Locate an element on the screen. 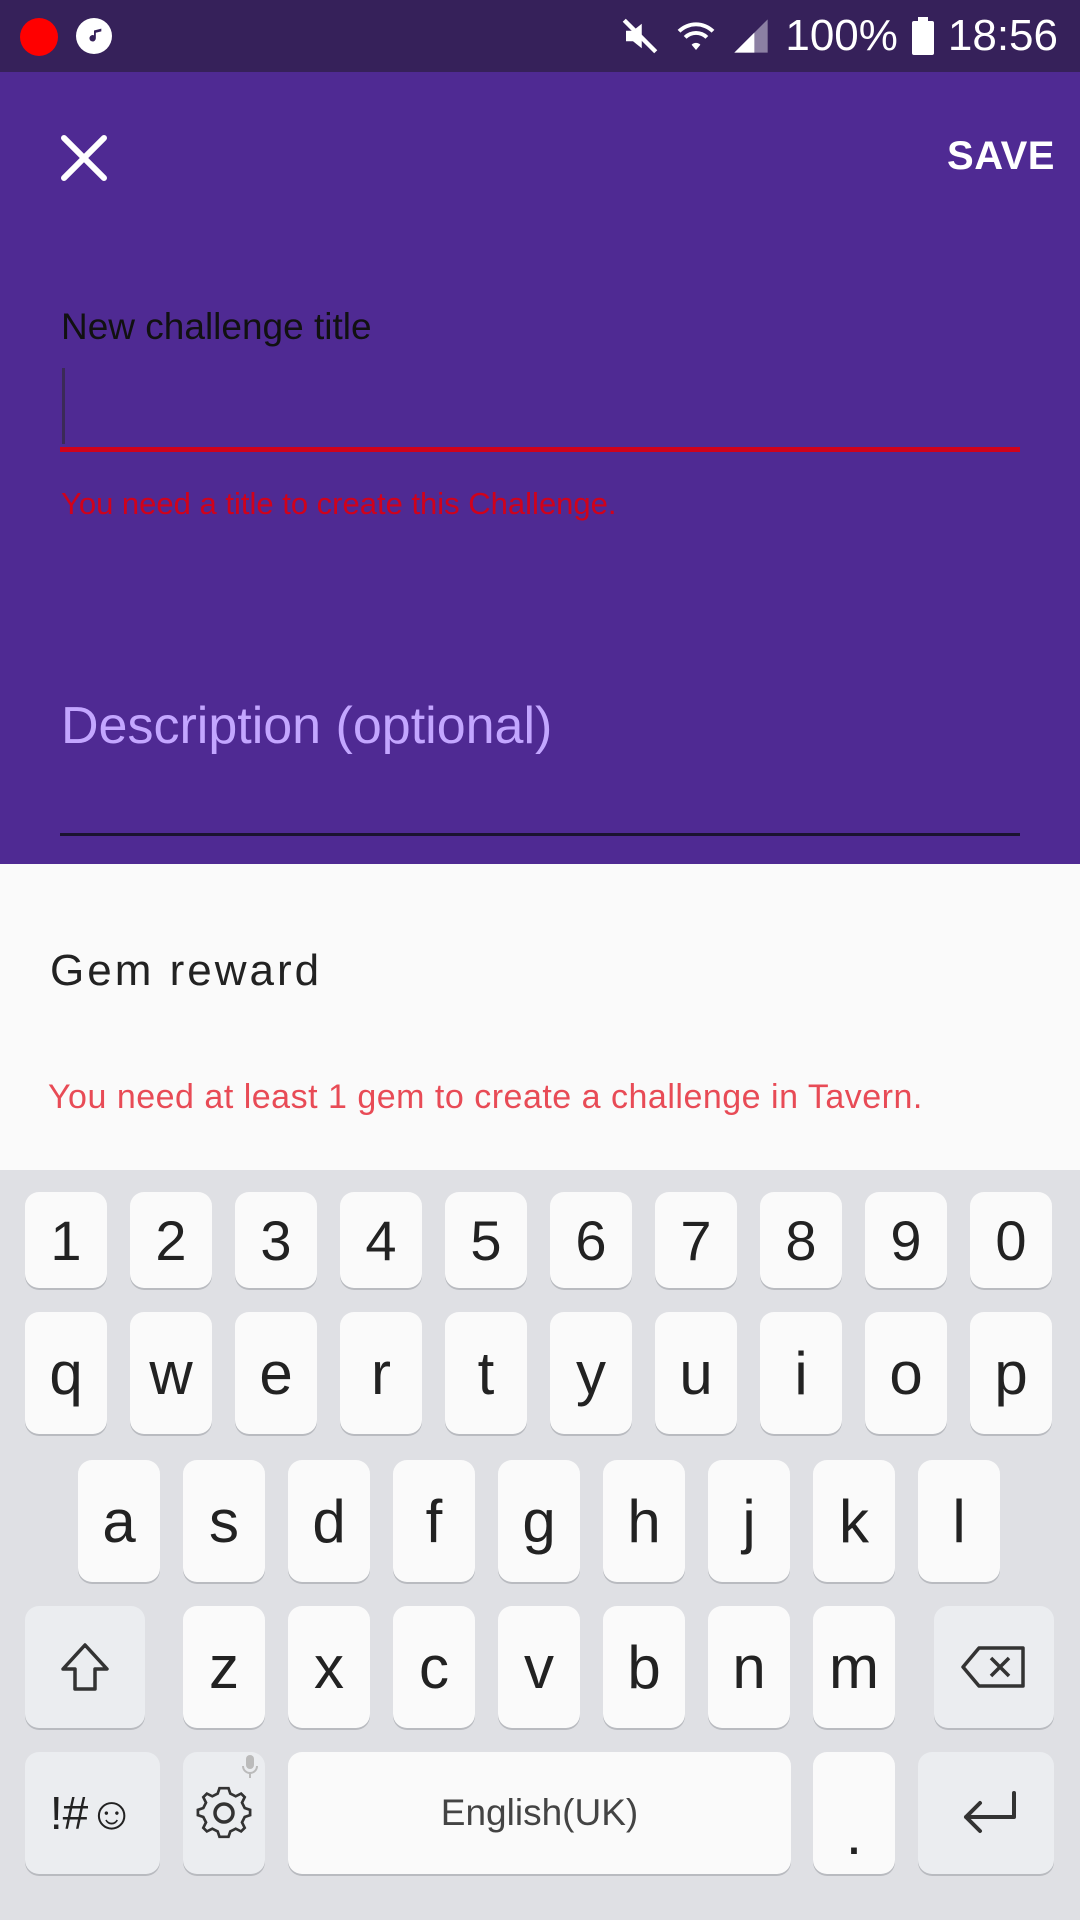  clock: 18:56 is located at coordinates (1002, 35).